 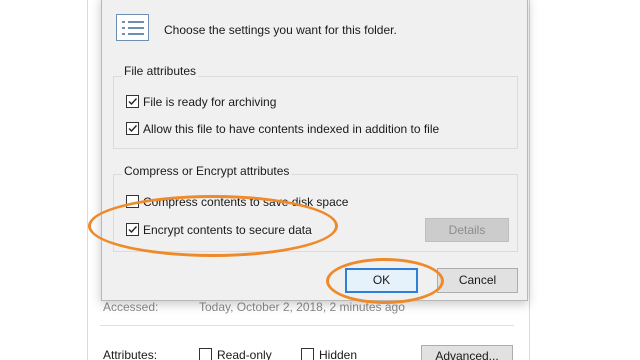 What do you see at coordinates (467, 230) in the screenshot?
I see `details-button: Details` at bounding box center [467, 230].